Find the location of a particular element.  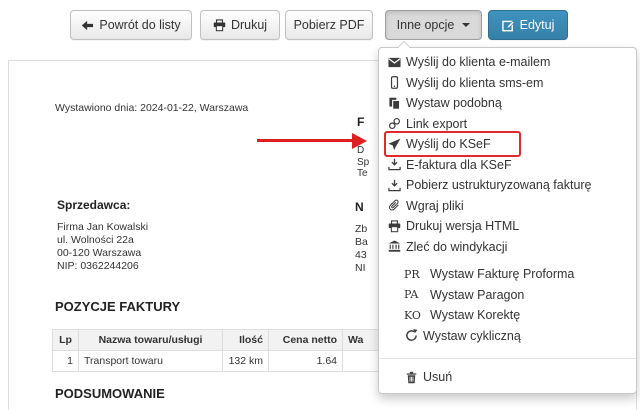

mobile-icon is located at coordinates (394, 83).